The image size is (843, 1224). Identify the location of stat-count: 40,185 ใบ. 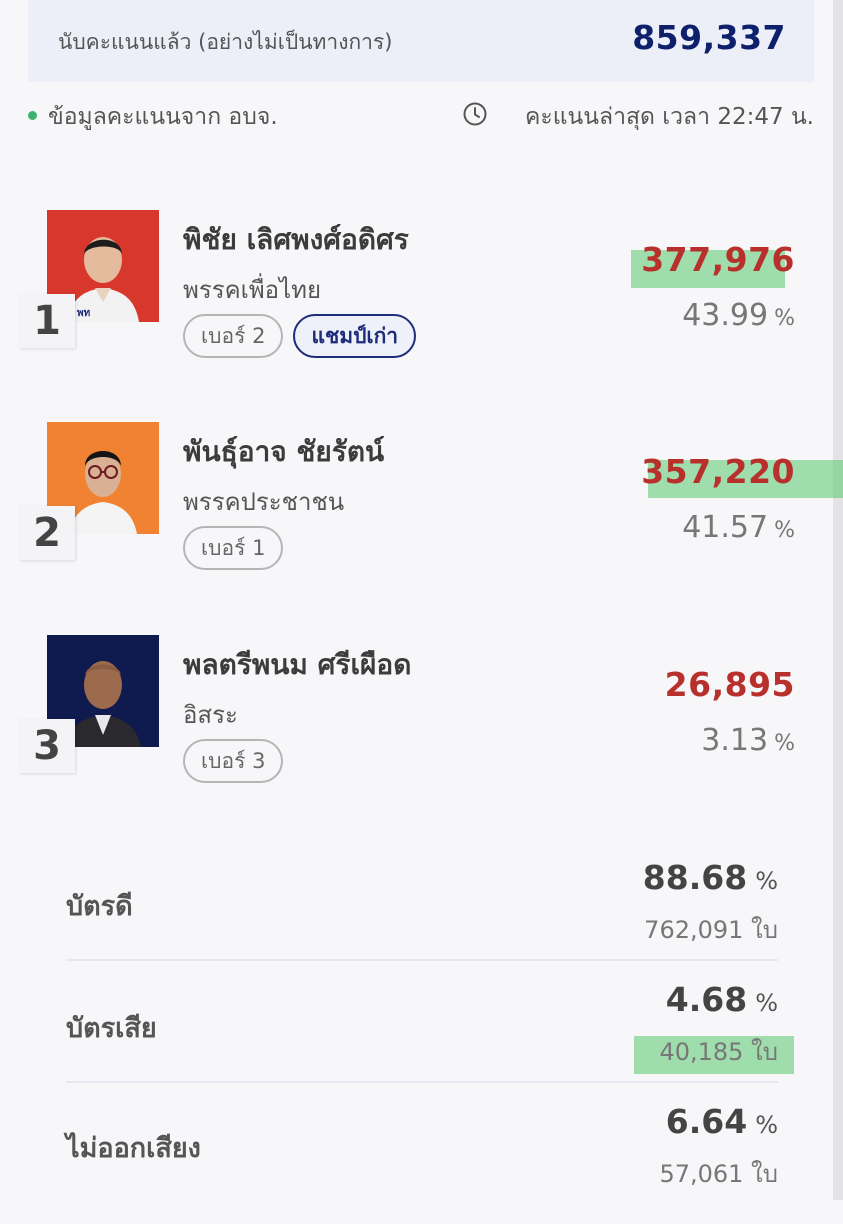
(718, 1052).